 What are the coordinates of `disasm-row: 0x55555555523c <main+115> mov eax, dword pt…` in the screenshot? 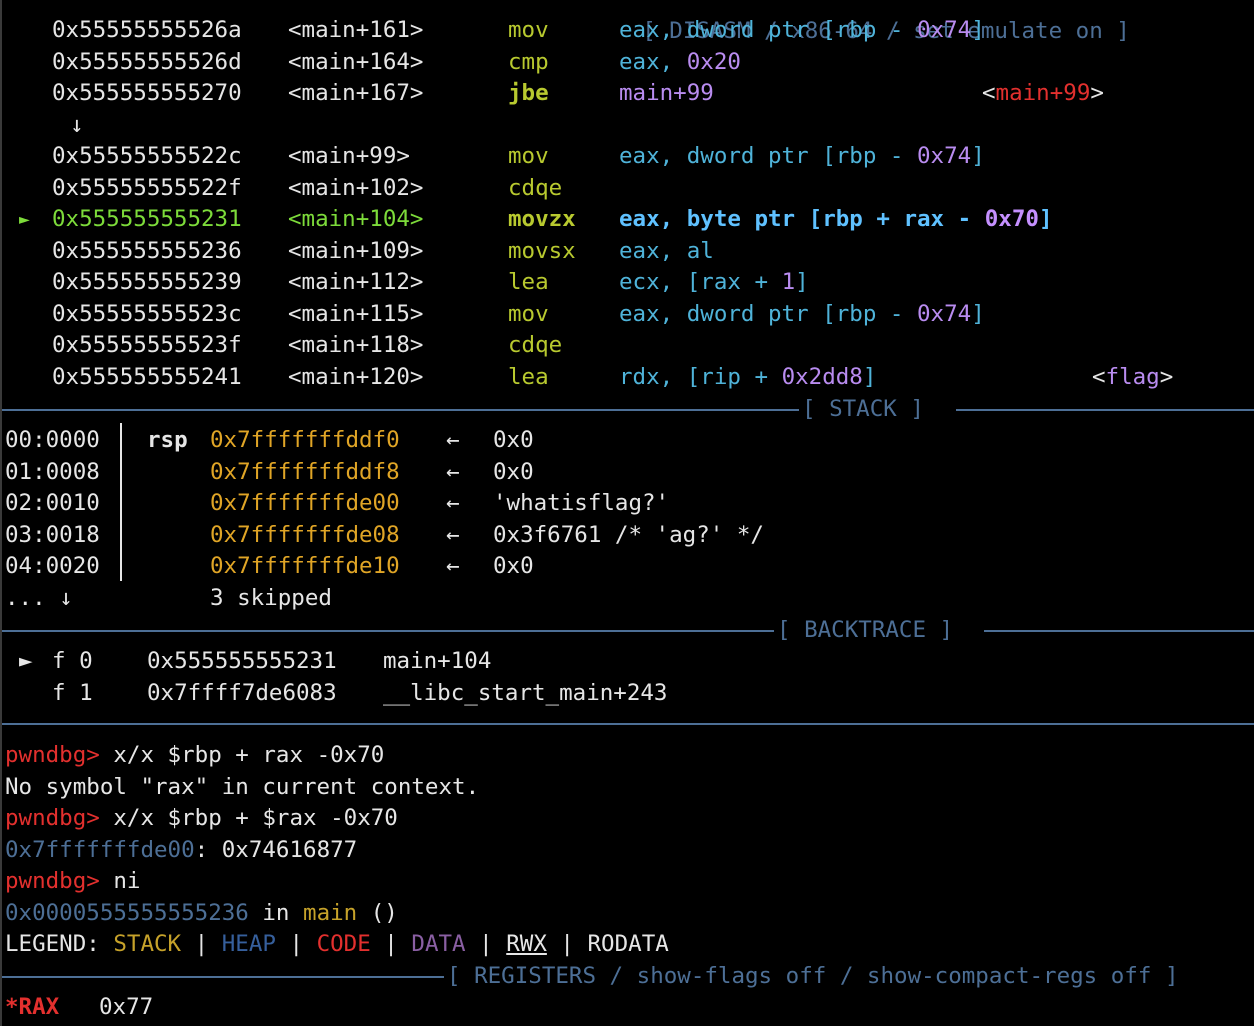 It's located at (628, 315).